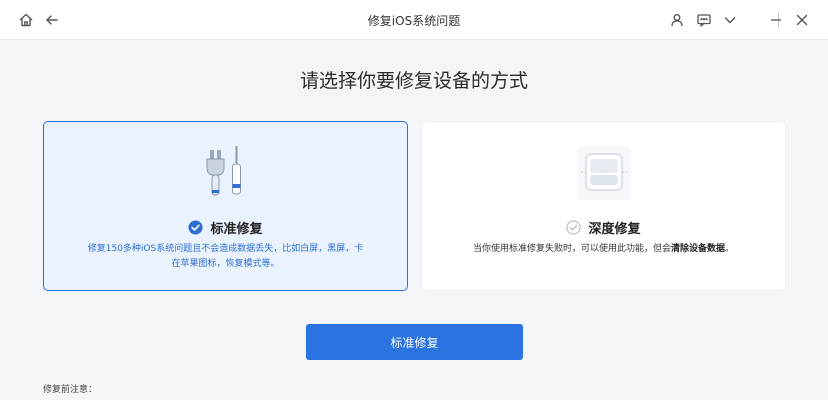 This screenshot has height=400, width=828. What do you see at coordinates (802, 20) in the screenshot?
I see `close-icon` at bounding box center [802, 20].